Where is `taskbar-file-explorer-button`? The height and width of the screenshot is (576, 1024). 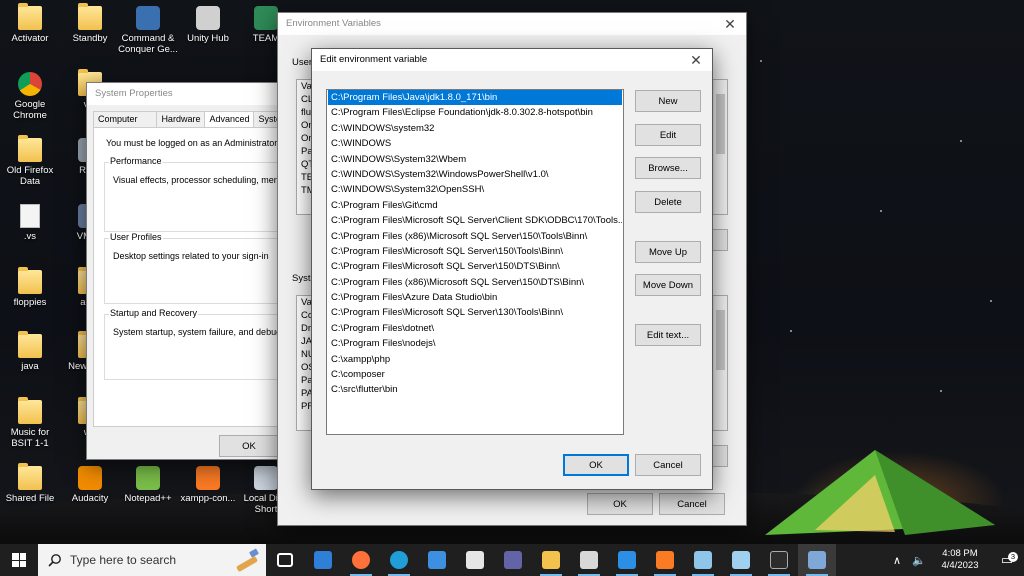
taskbar-file-explorer-button is located at coordinates (551, 560).